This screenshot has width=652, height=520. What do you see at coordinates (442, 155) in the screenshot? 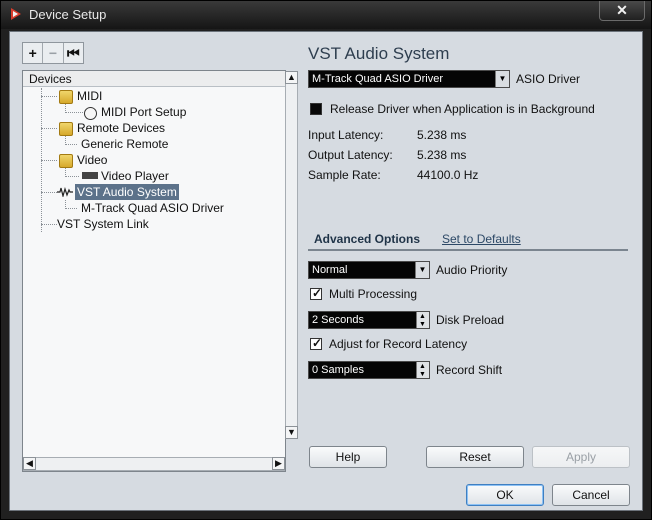
I see `output-latency-value: 5.238 ms` at bounding box center [442, 155].